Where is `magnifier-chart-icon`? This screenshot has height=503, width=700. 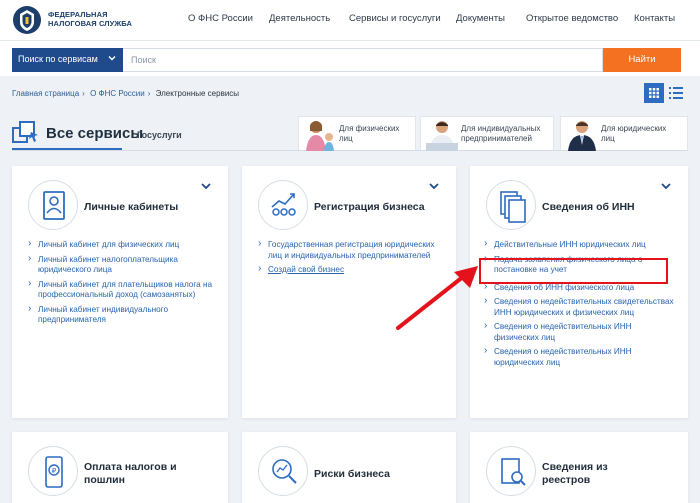 magnifier-chart-icon is located at coordinates (284, 471).